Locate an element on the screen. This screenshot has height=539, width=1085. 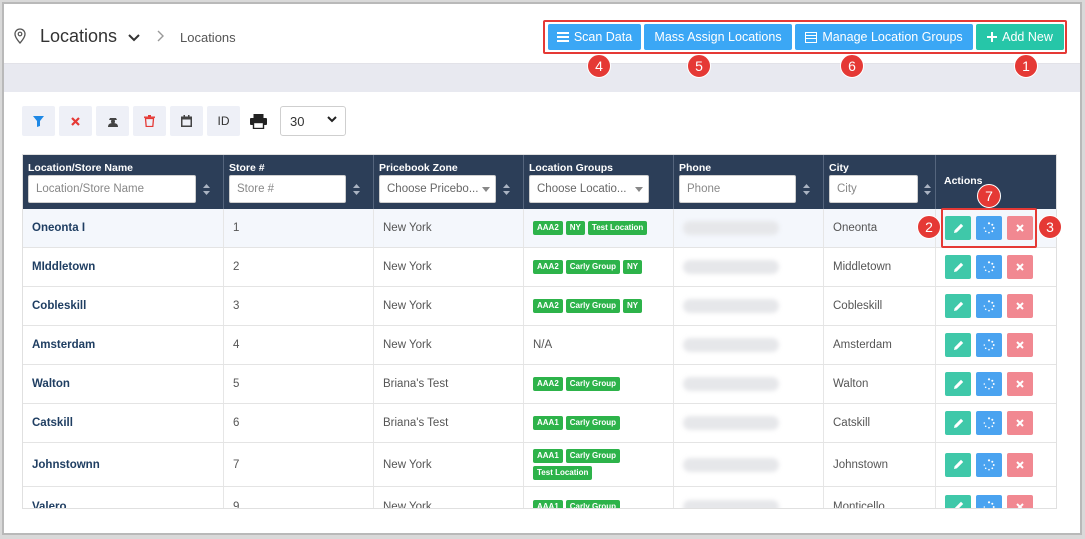
page-size-select: 30 is located at coordinates (313, 121).